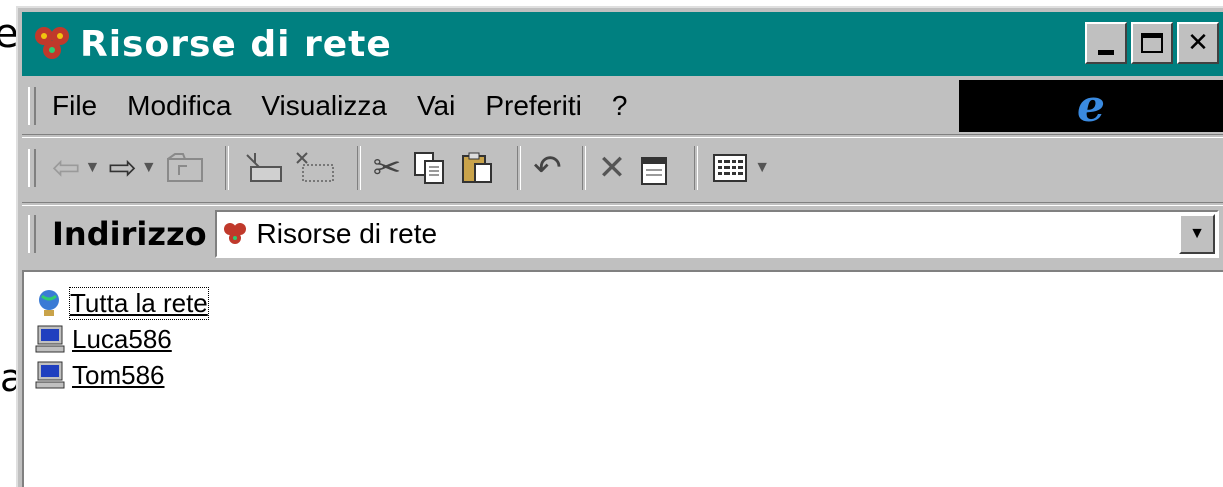 This screenshot has height=487, width=1223. Describe the element at coordinates (730, 168) in the screenshot. I see `views-list-icon` at that location.